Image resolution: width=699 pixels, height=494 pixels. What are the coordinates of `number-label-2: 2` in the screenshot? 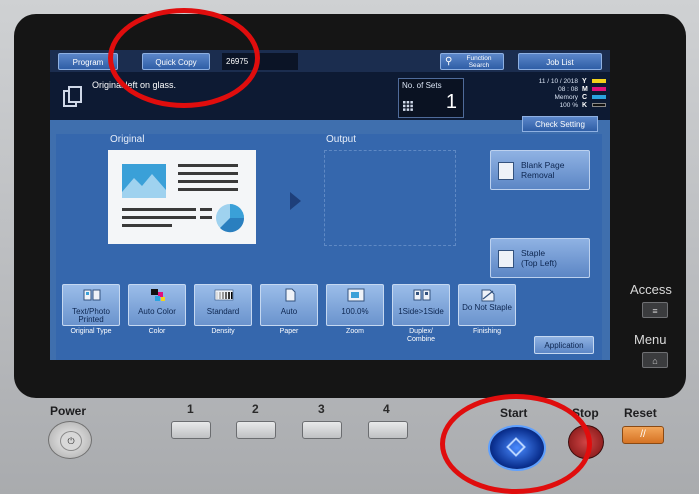 It's located at (255, 409).